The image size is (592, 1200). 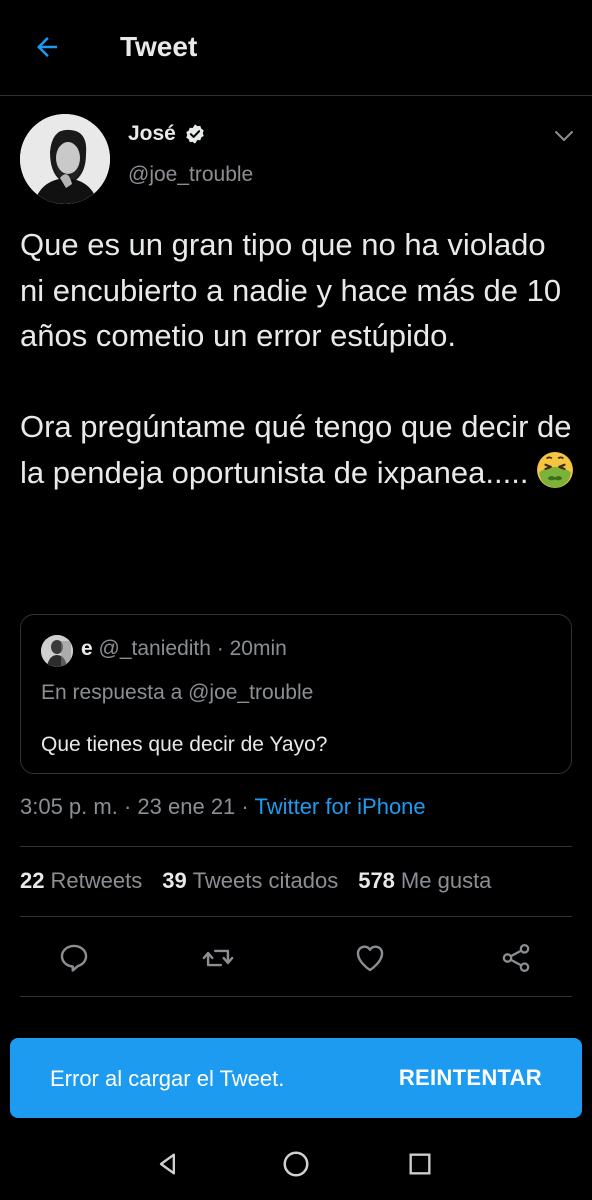 I want to click on tweet-time: 3:05 p. m., so click(x=69, y=806).